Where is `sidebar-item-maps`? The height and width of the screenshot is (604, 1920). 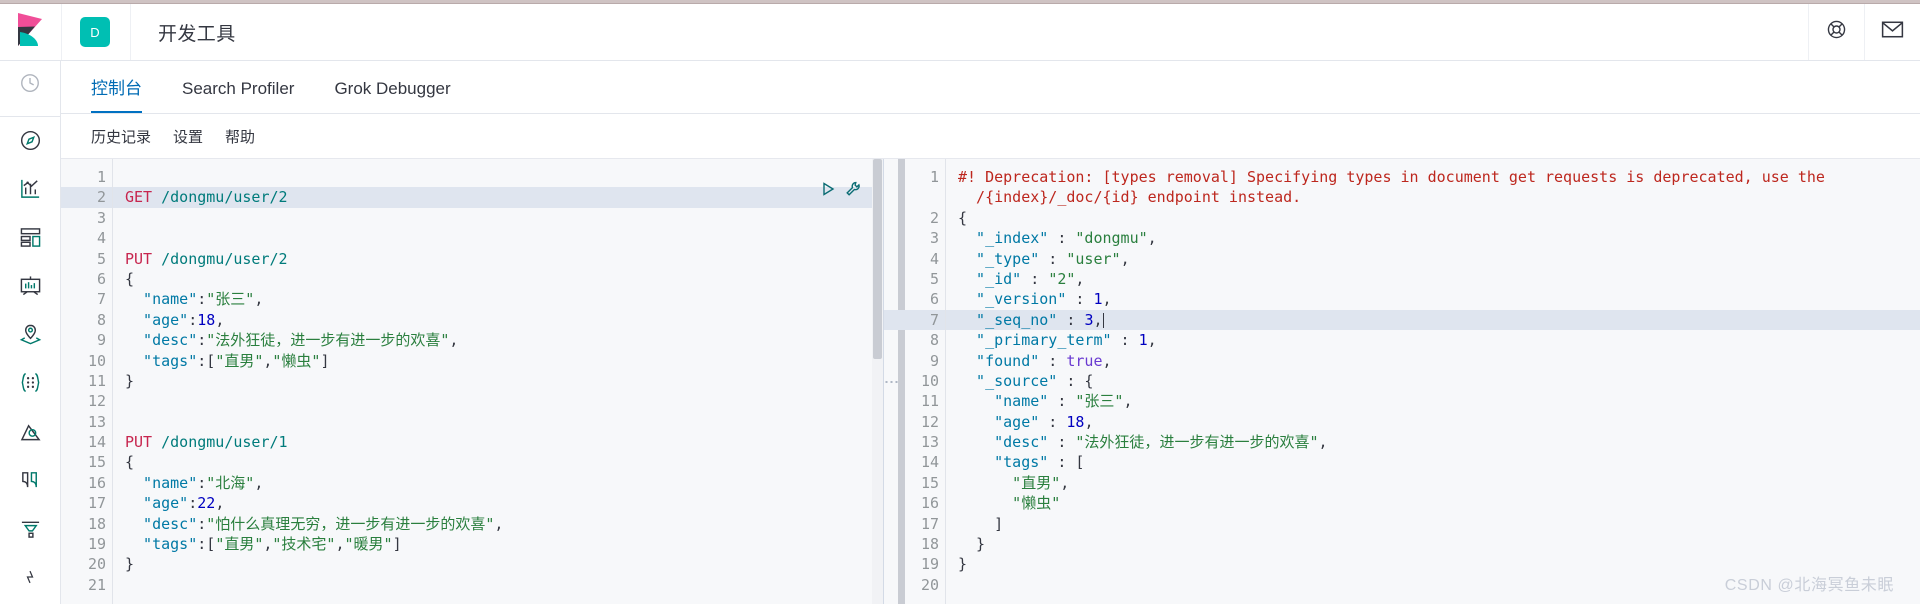 sidebar-item-maps is located at coordinates (30, 337).